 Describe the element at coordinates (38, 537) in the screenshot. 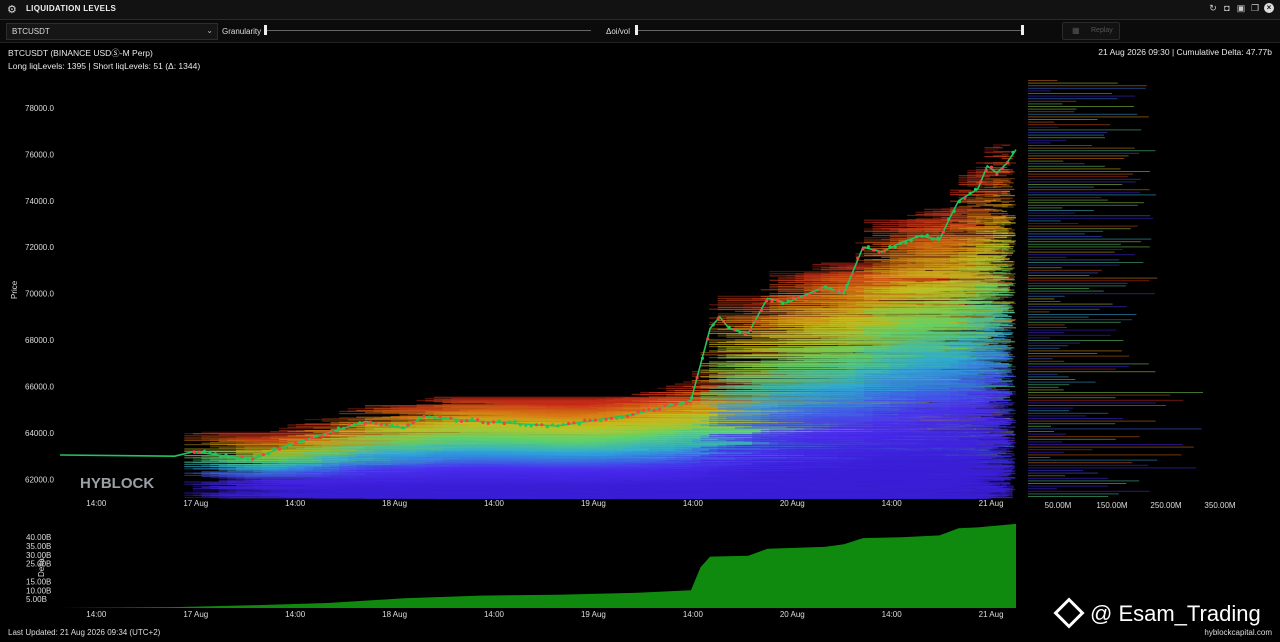

I see `delta-tick-label: 40.00B` at that location.